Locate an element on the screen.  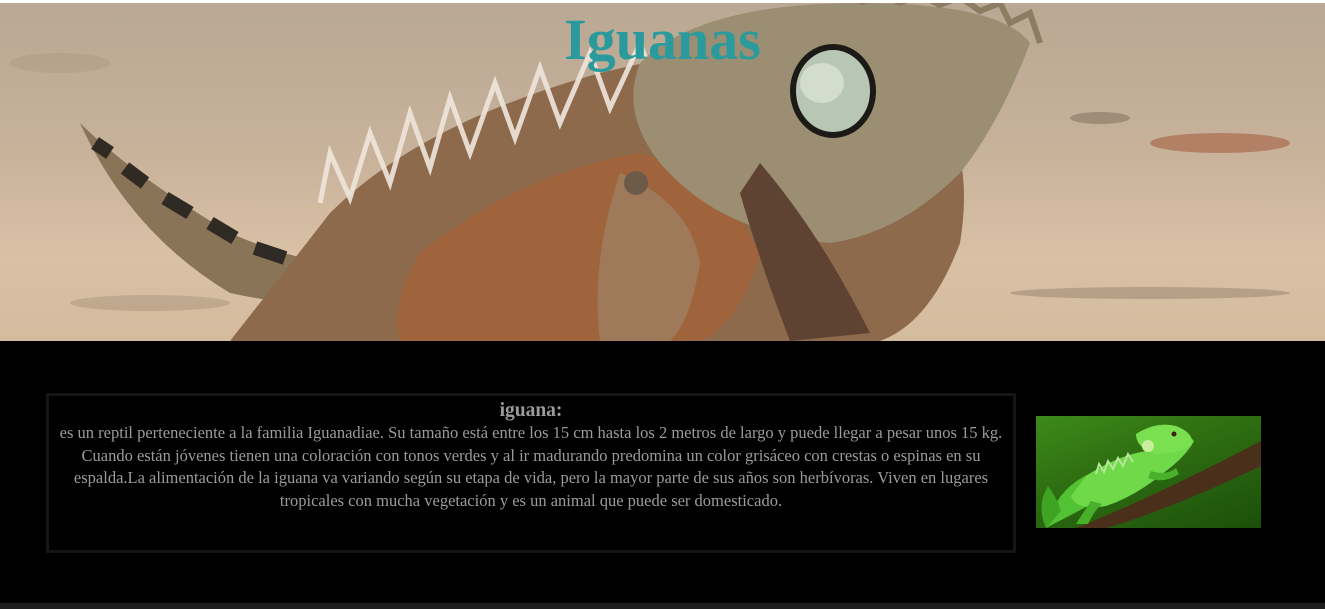
green-iguana-thumbnail is located at coordinates (1151, 476).